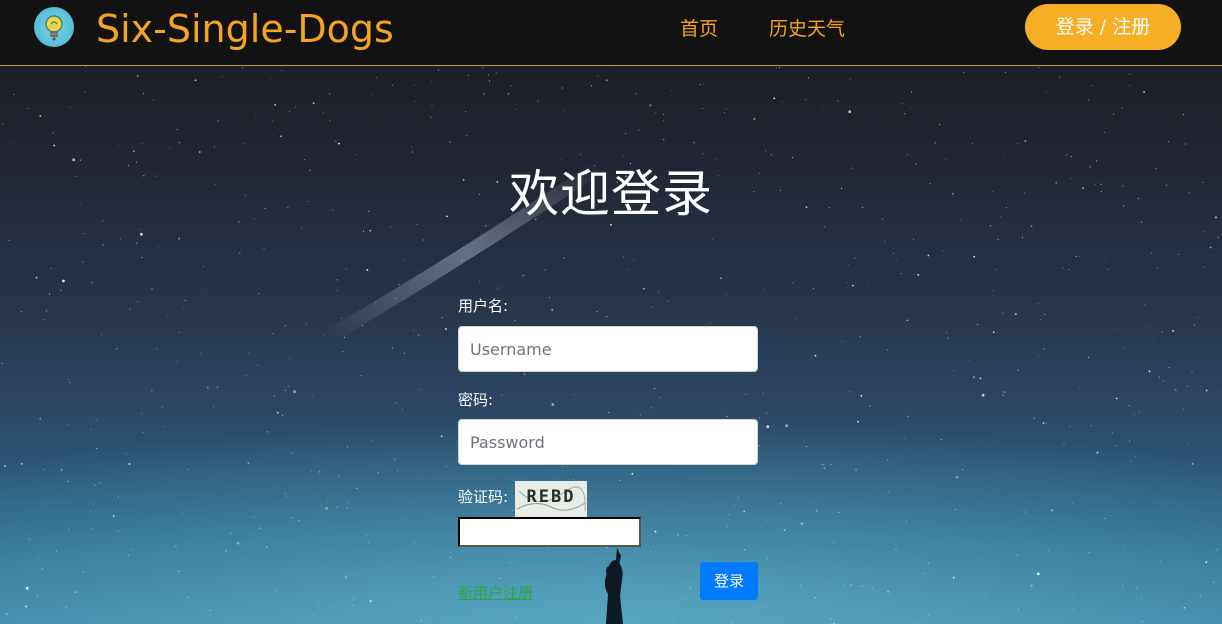  What do you see at coordinates (54, 27) in the screenshot?
I see `lightbulb-logo-icon` at bounding box center [54, 27].